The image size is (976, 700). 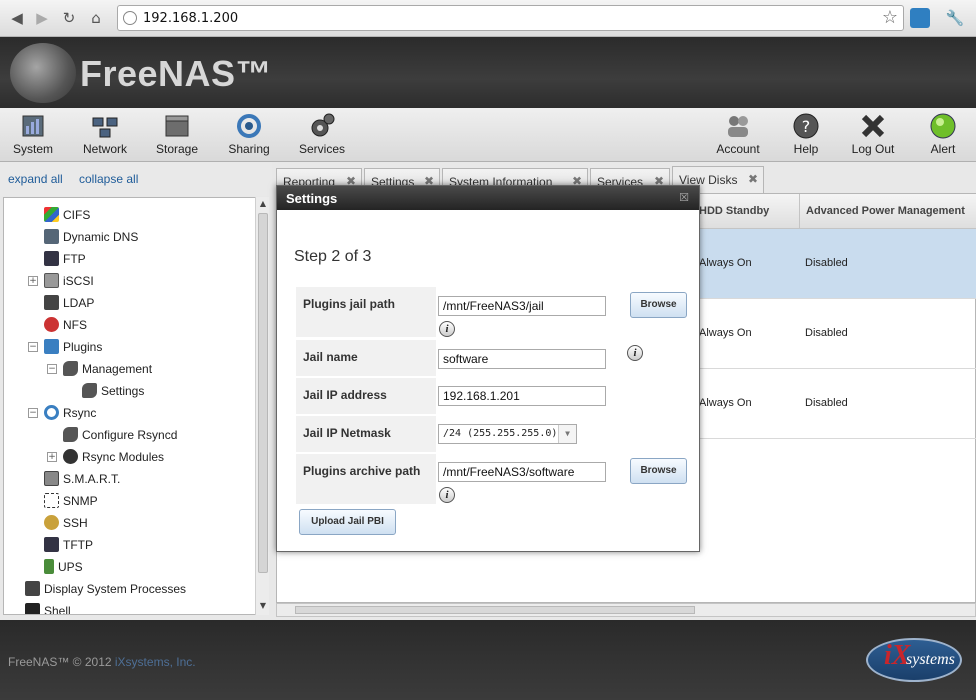 What do you see at coordinates (522, 306) in the screenshot?
I see `jail-path-input: /mnt/FreeNAS3/jail` at bounding box center [522, 306].